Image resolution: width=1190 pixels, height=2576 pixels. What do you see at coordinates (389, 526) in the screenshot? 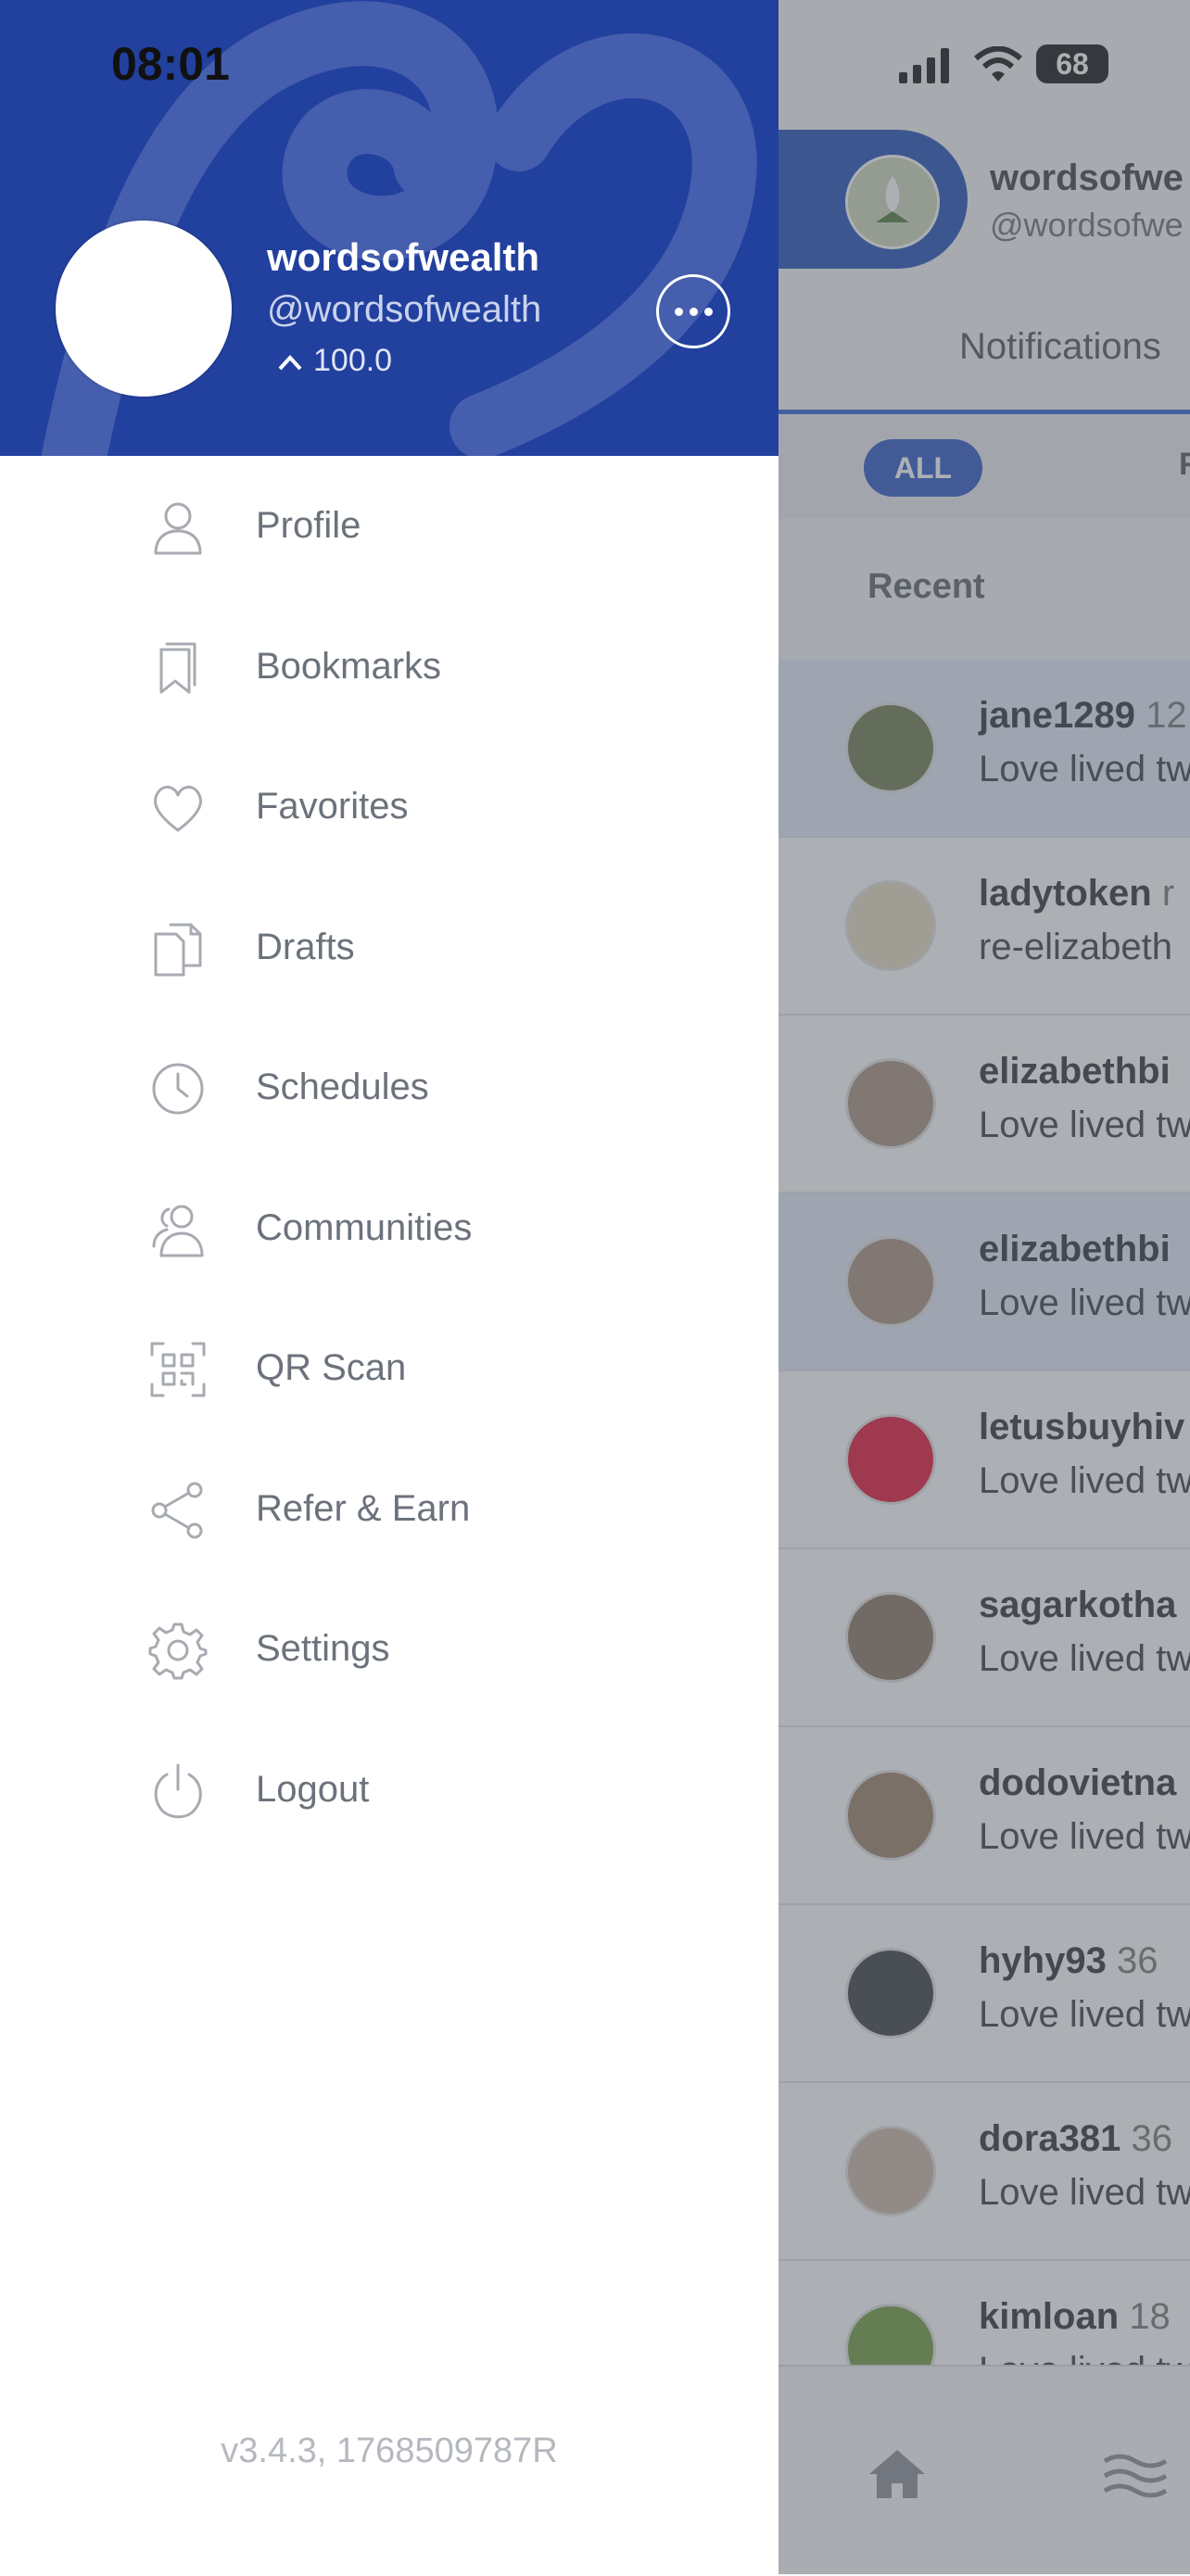
I see `menu-item-profile: Profile` at bounding box center [389, 526].